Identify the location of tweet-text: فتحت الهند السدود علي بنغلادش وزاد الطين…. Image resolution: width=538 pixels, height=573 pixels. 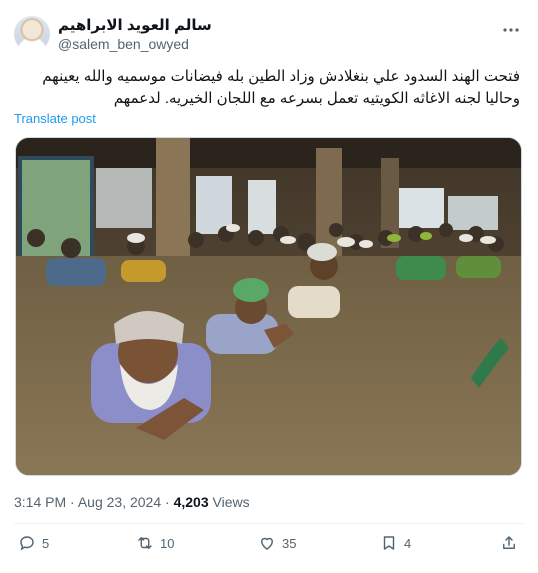
(267, 88).